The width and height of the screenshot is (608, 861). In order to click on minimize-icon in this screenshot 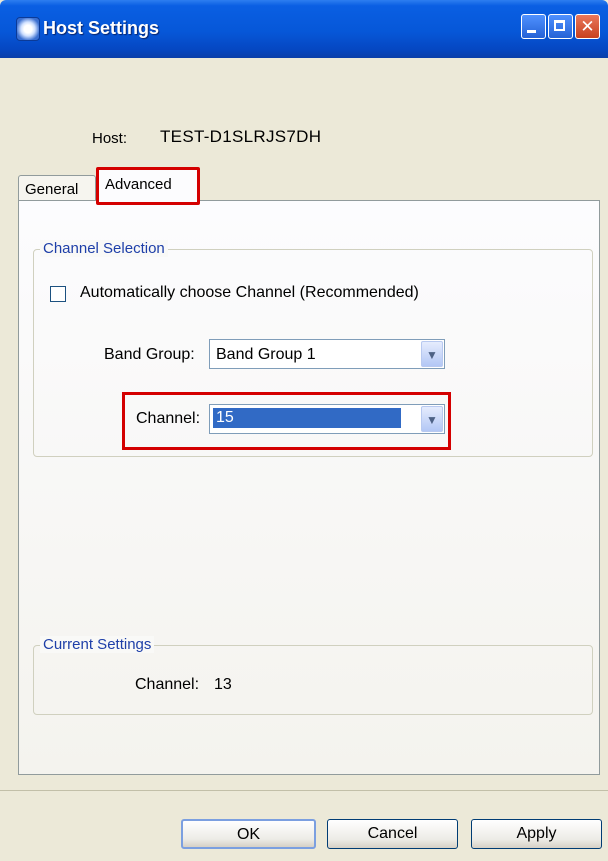, I will do `click(531, 31)`.